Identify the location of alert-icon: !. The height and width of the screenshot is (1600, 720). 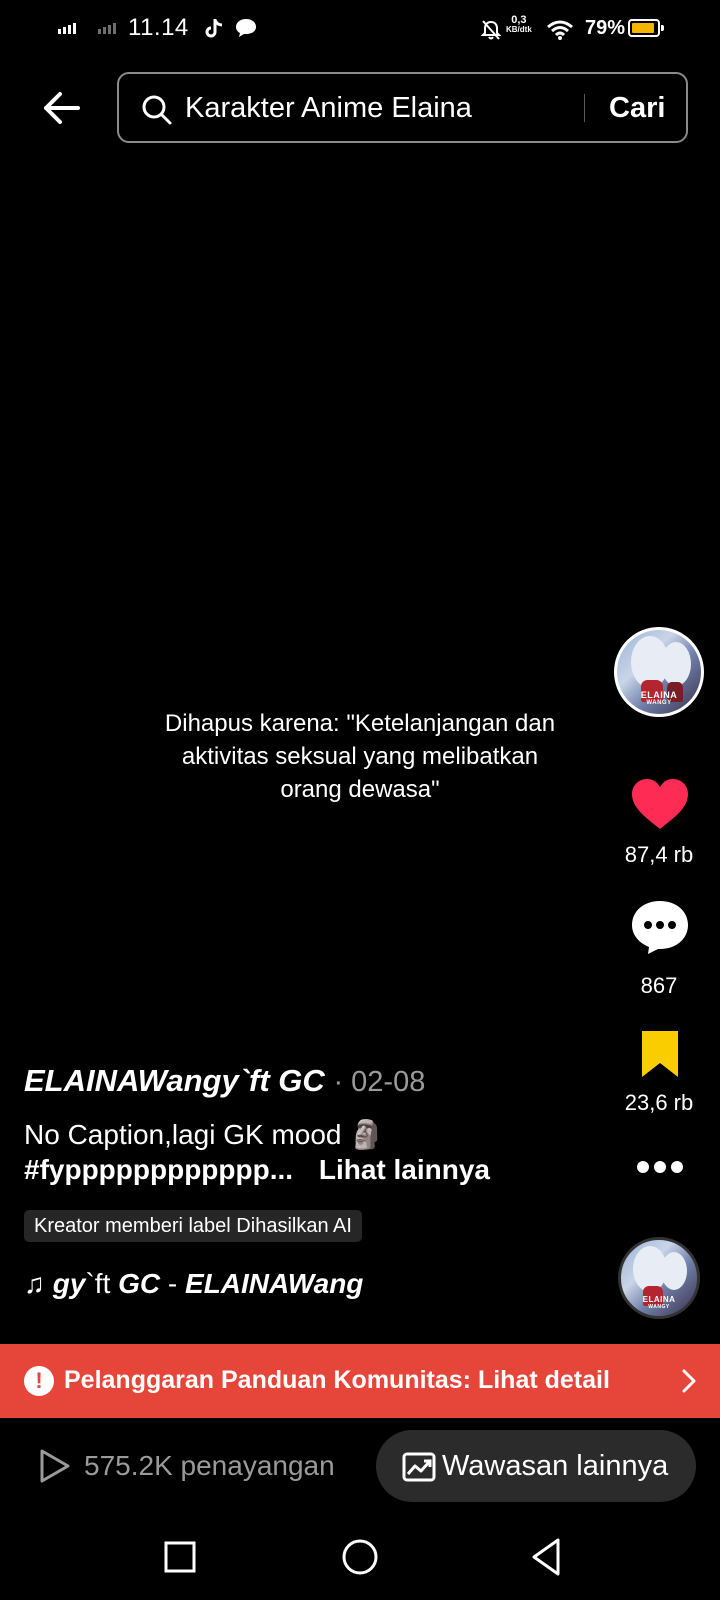
(39, 1381).